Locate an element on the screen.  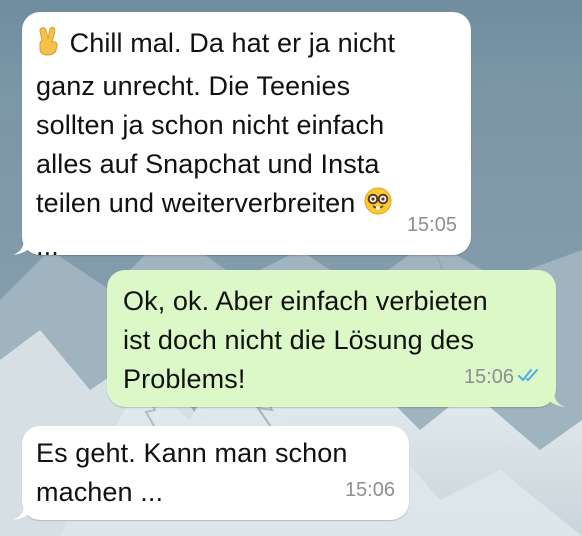
message-bubble-incoming: Es geht. Kann man schon machen ... 15:06 is located at coordinates (211, 473).